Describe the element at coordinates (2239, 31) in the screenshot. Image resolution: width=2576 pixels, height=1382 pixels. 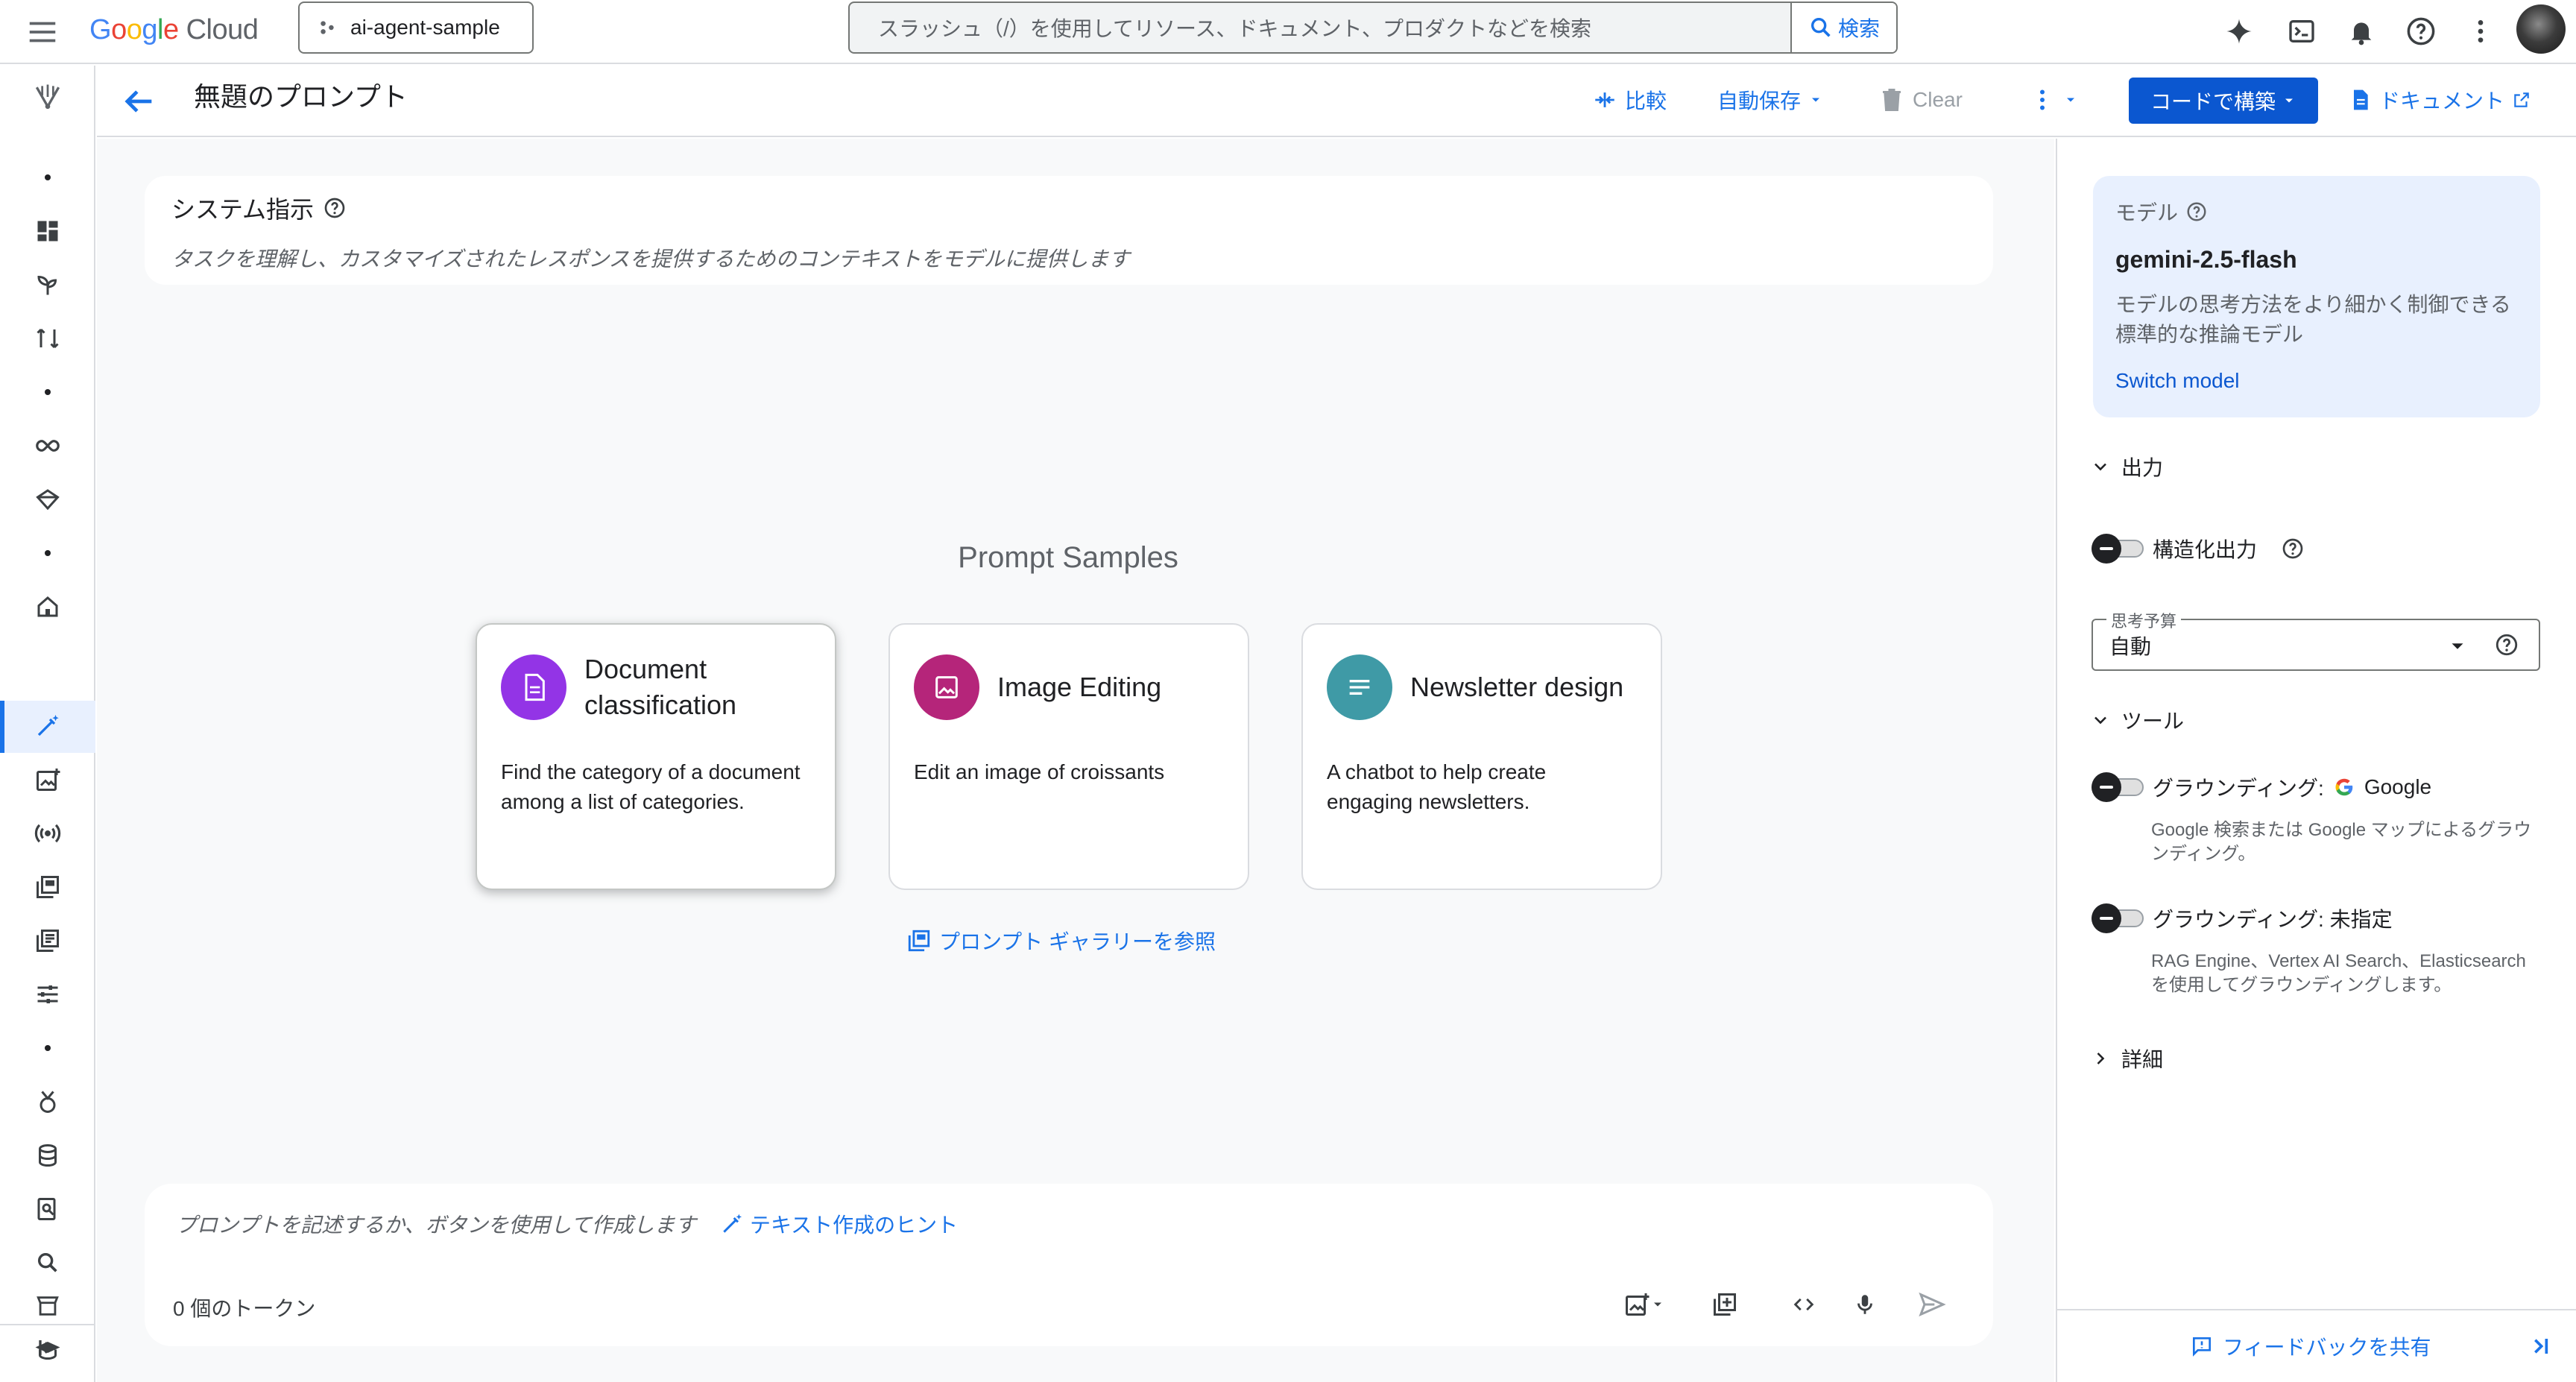
I see `gemini-sparkle-icon` at that location.